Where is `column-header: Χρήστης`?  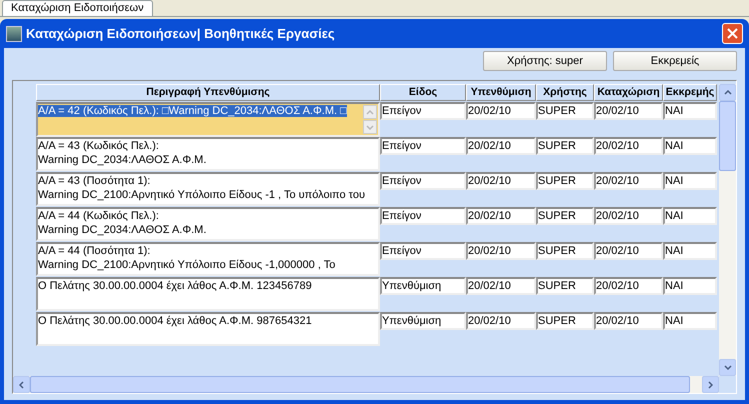 column-header: Χρήστης is located at coordinates (565, 92).